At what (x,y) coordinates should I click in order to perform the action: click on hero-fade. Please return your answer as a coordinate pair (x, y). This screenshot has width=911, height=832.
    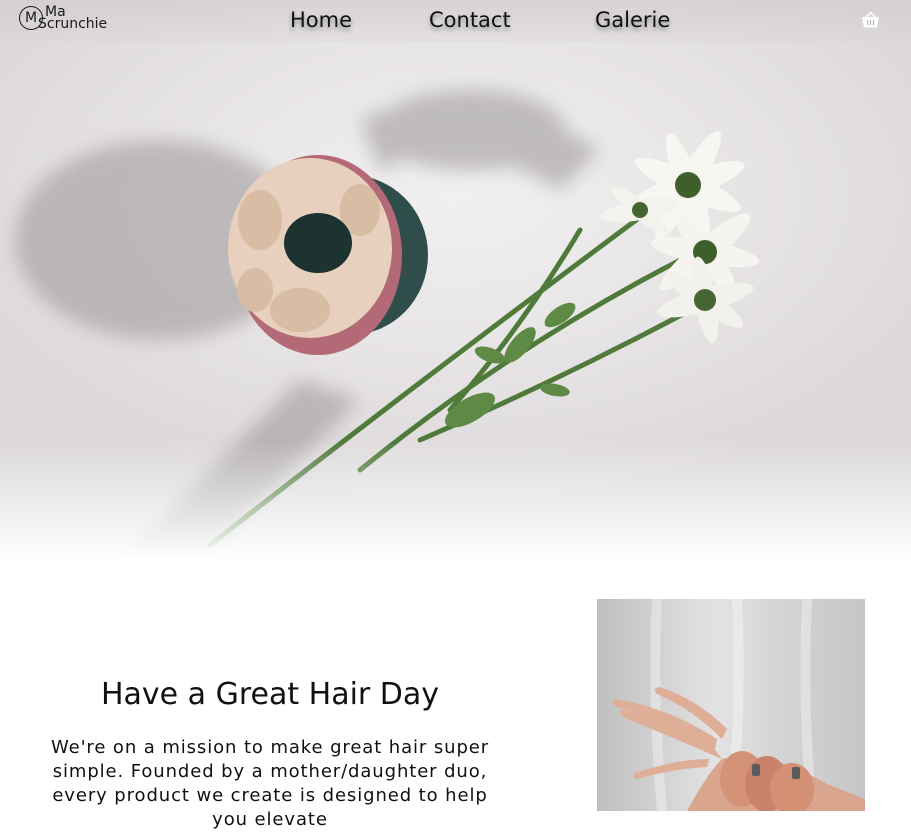
    Looking at the image, I should click on (455, 500).